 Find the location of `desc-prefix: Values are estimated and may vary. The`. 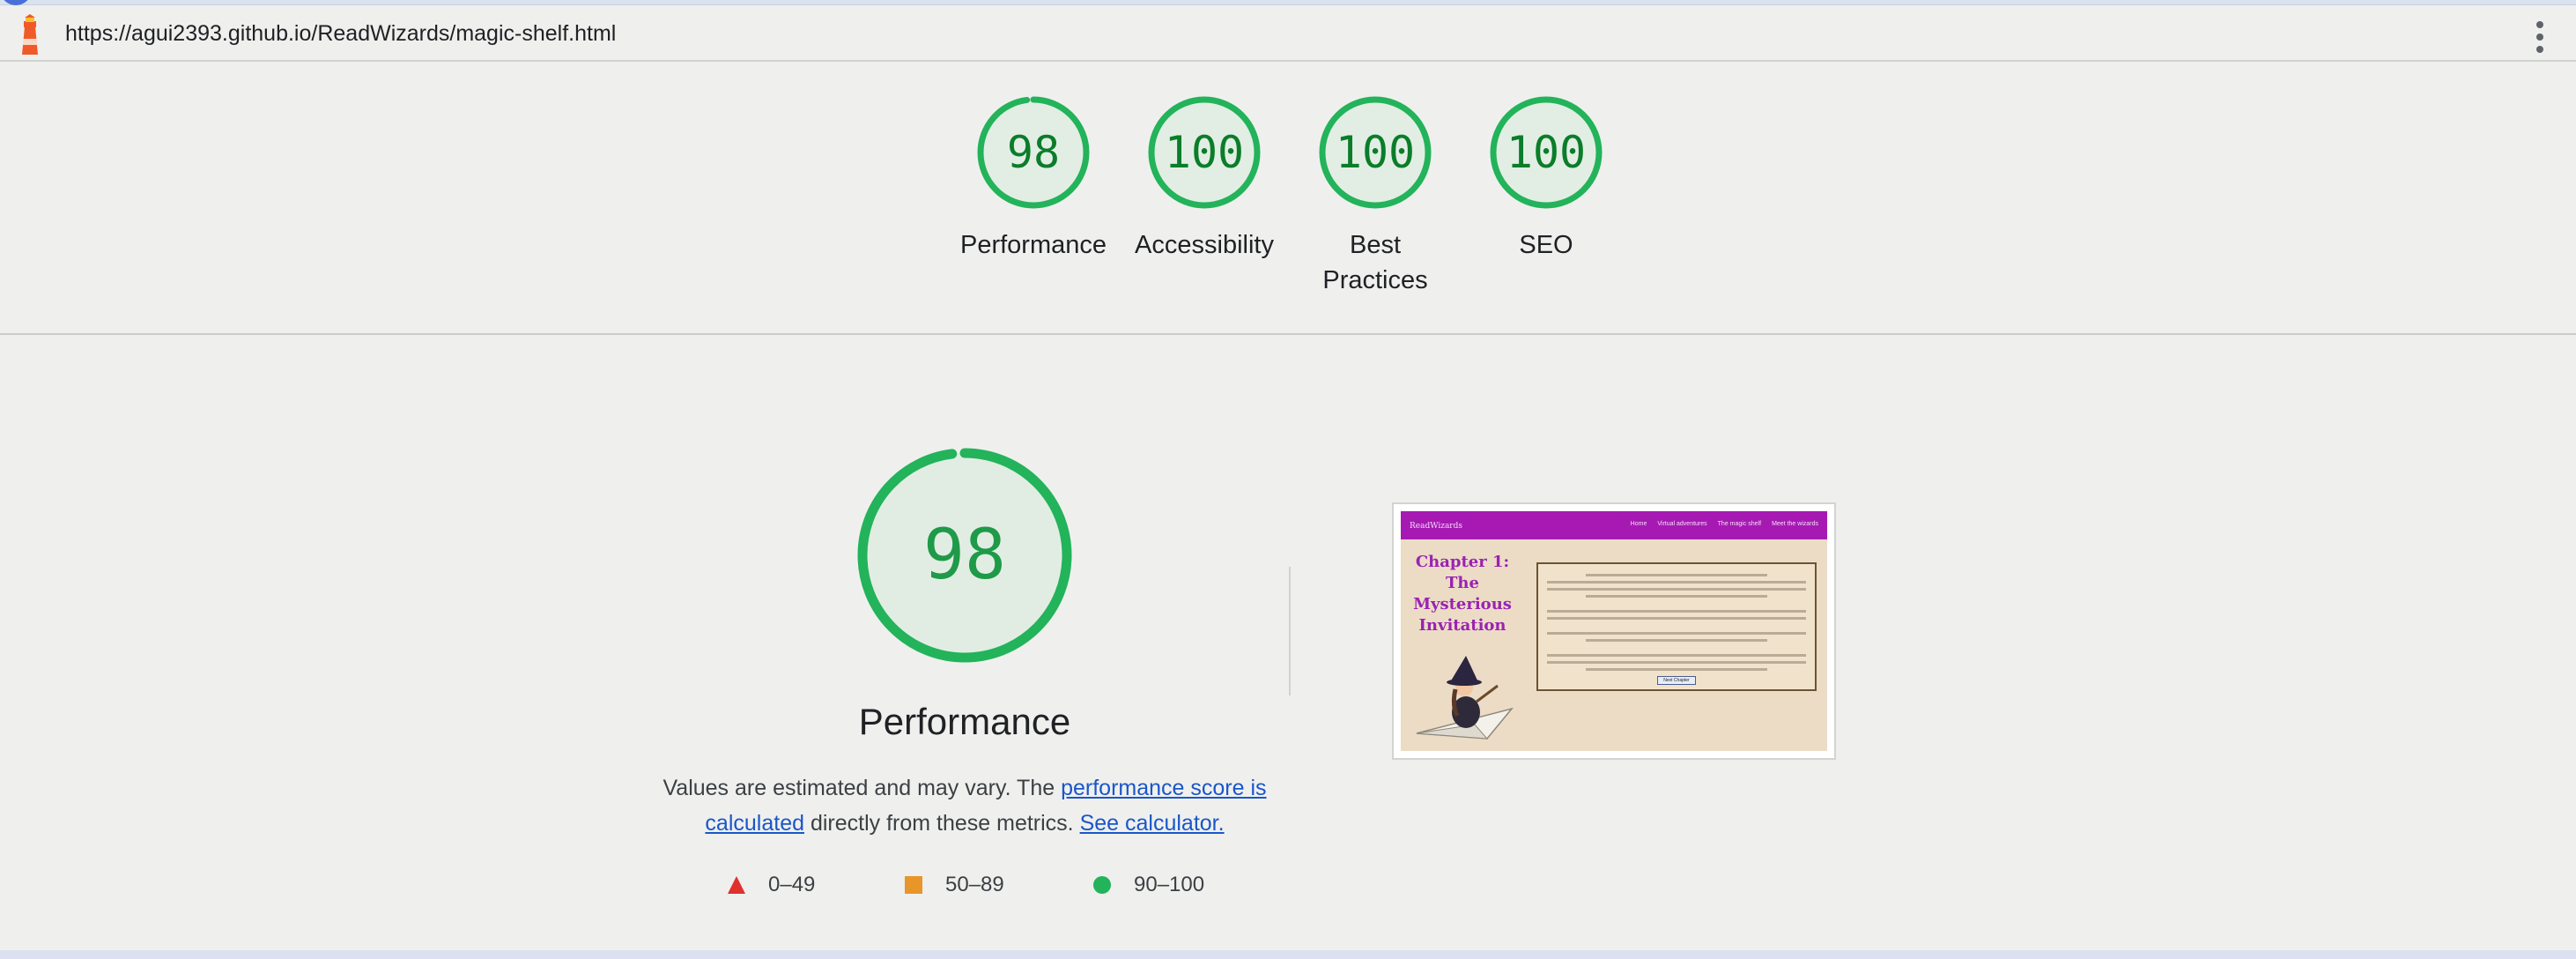

desc-prefix: Values are estimated and may vary. The is located at coordinates (863, 788).